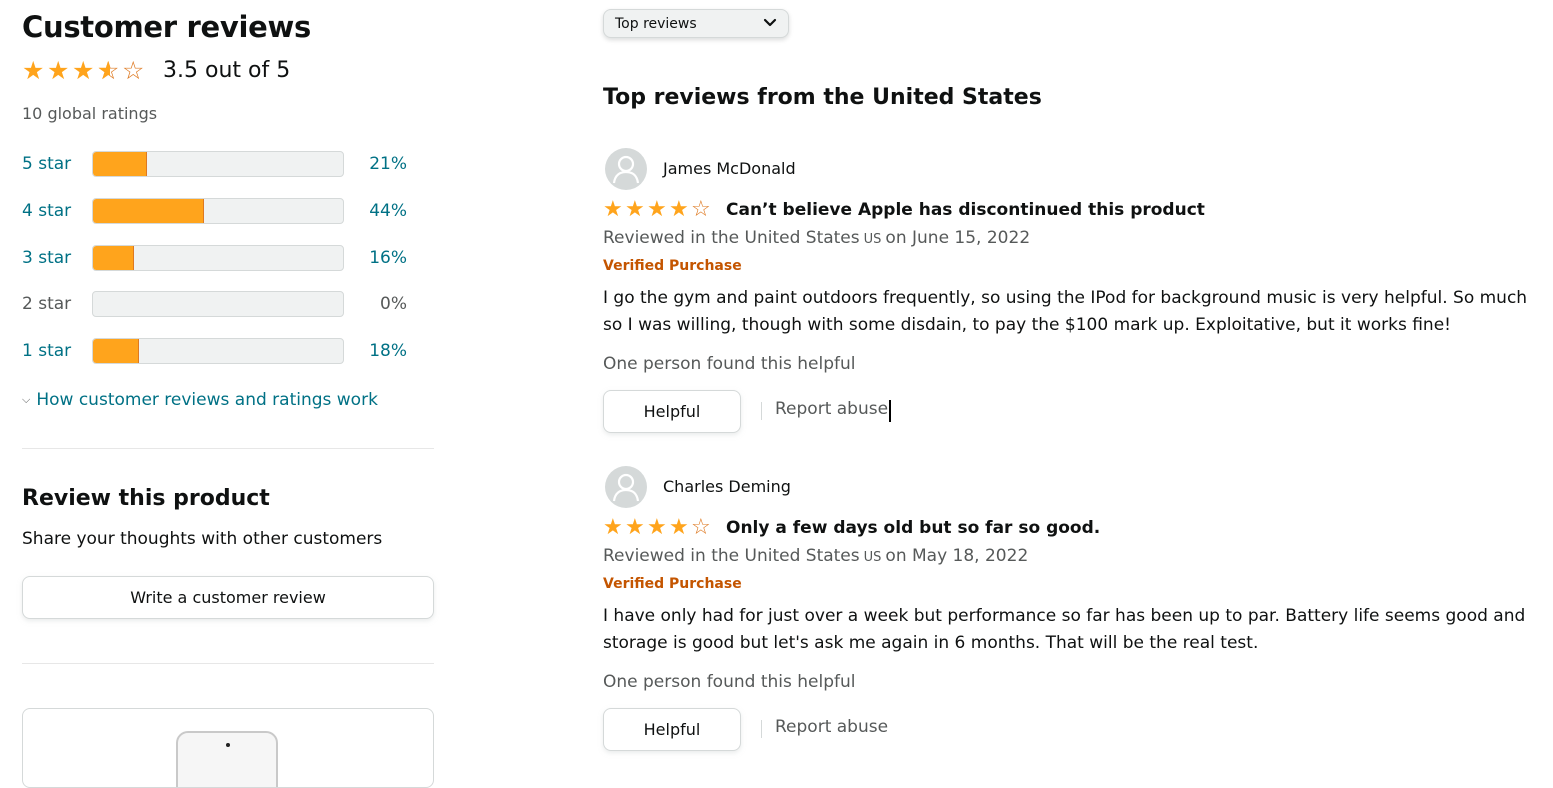 The width and height of the screenshot is (1553, 788). What do you see at coordinates (393, 304) in the screenshot?
I see `histogram-percent: 0%` at bounding box center [393, 304].